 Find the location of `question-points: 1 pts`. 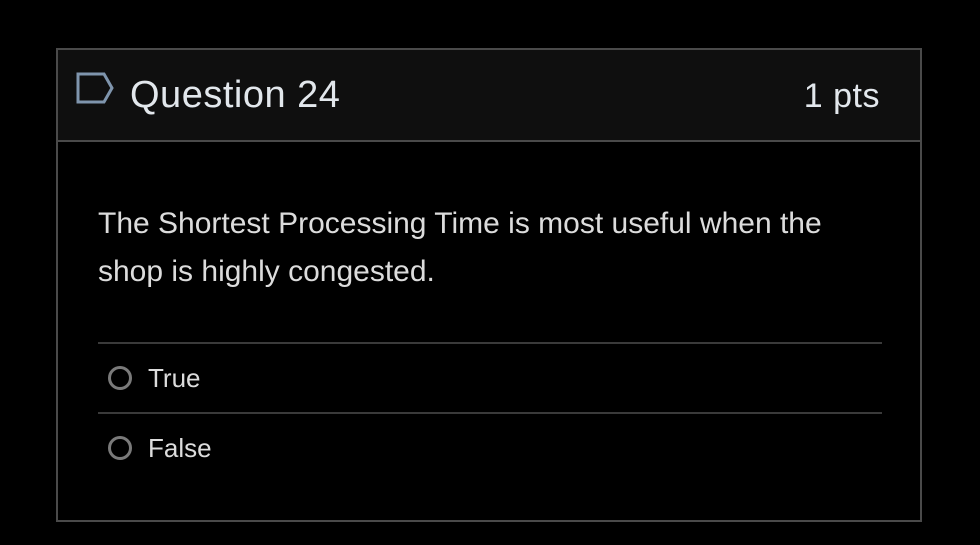

question-points: 1 pts is located at coordinates (841, 96).